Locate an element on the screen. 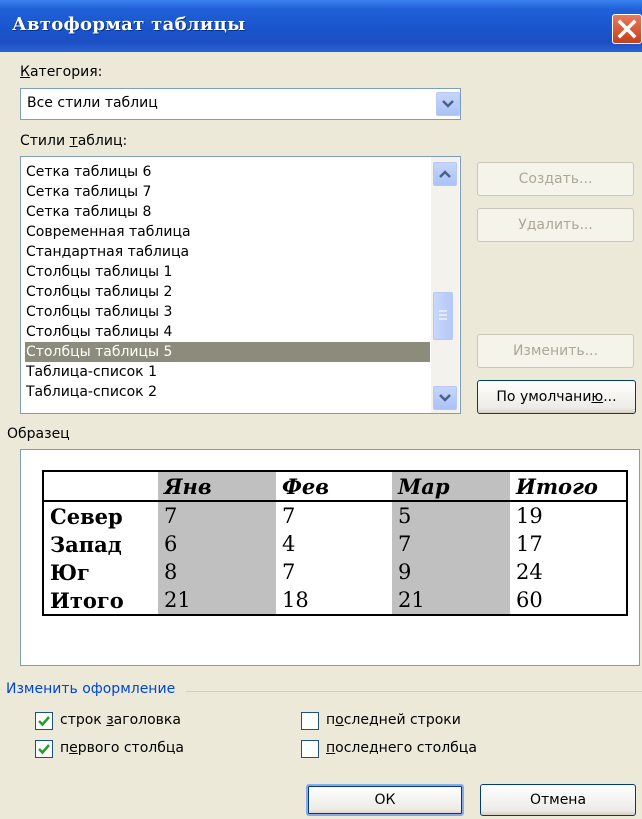  scroll-down-button is located at coordinates (445, 398).